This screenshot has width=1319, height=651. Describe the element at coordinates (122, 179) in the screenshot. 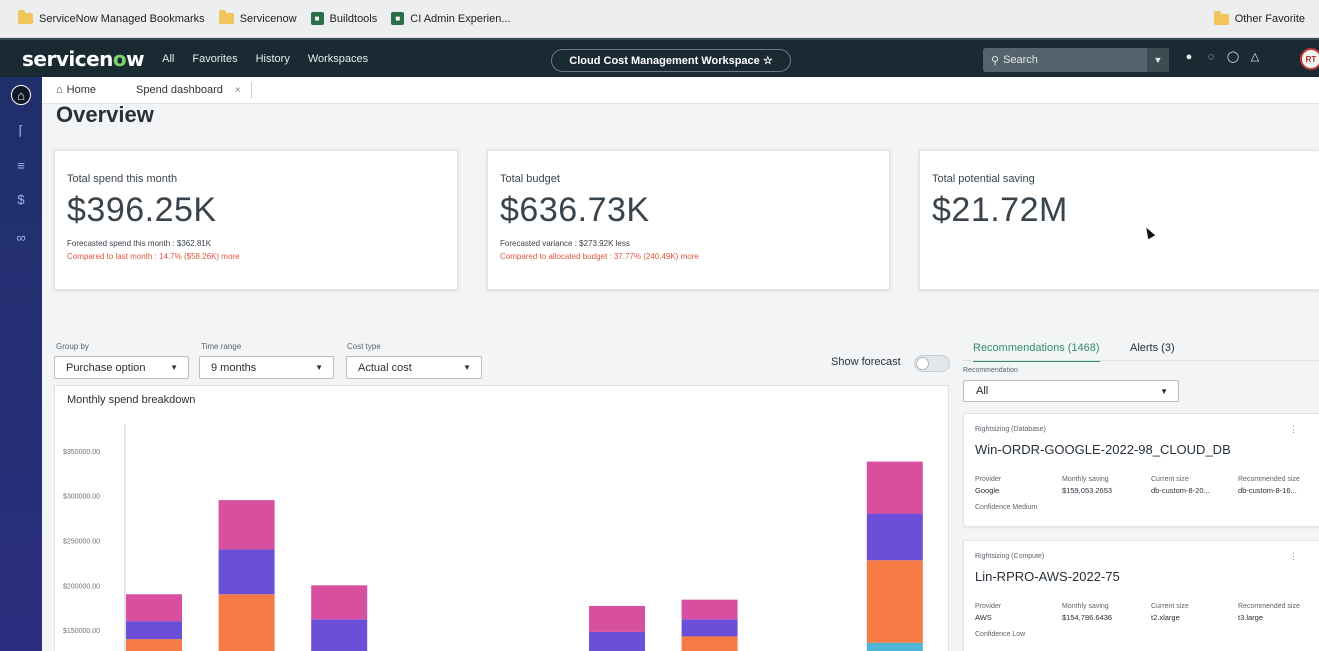

I see `kpi-label: Total spend this month` at that location.